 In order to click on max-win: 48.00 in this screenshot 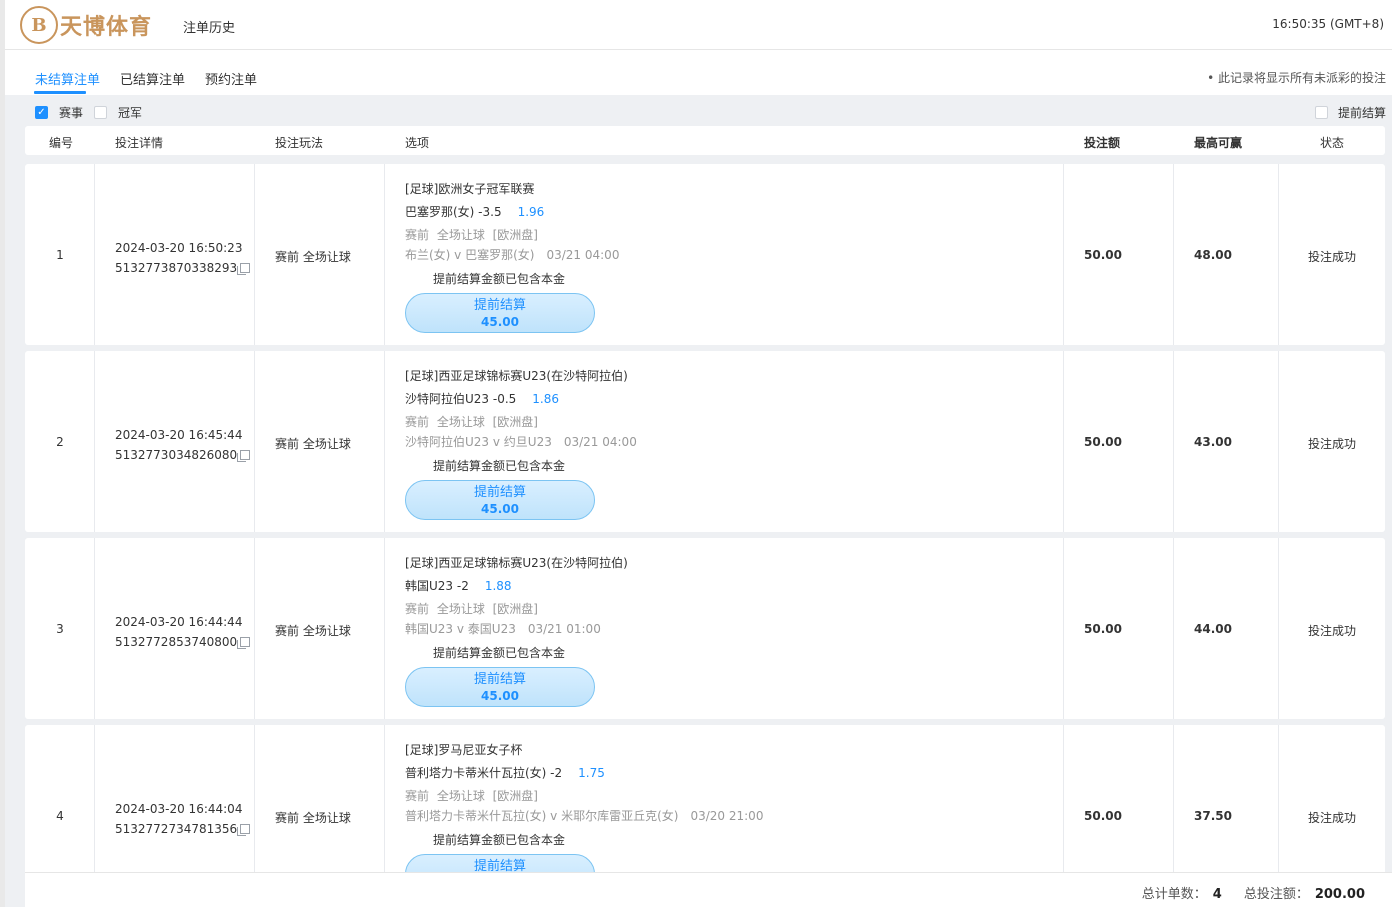, I will do `click(1213, 255)`.